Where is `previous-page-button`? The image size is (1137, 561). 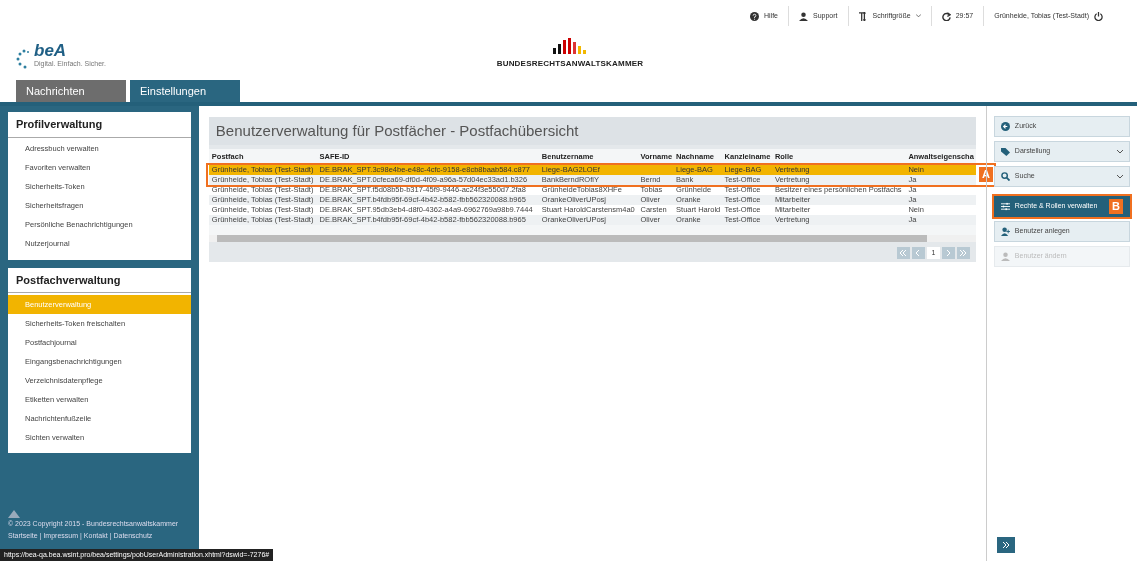
previous-page-button is located at coordinates (918, 253).